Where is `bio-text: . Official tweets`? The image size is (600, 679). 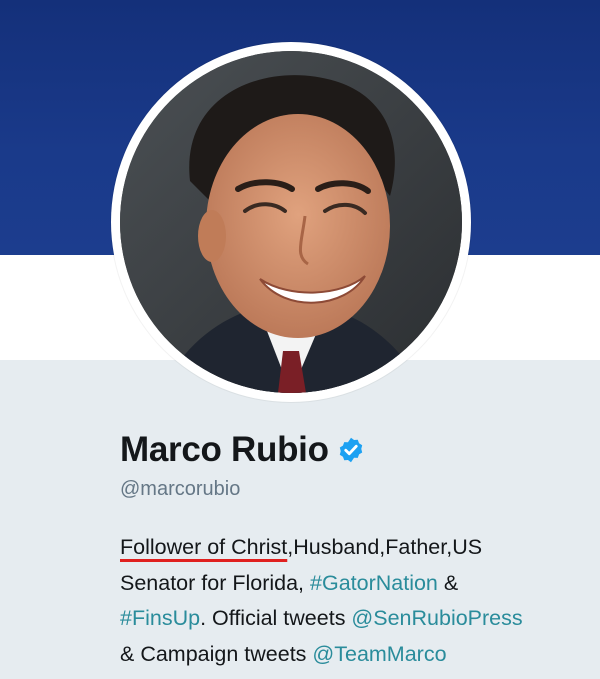 bio-text: . Official tweets is located at coordinates (276, 618).